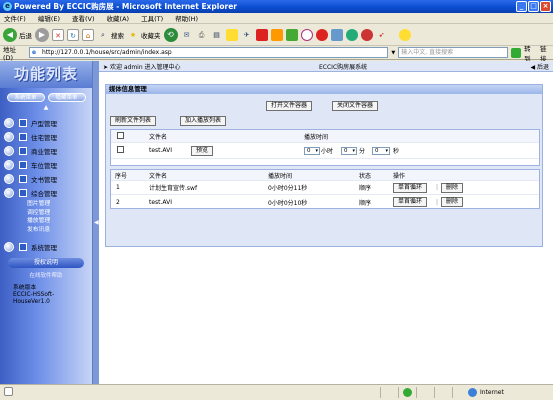  What do you see at coordinates (46, 151) in the screenshot?
I see `sidebar-item-commercial: 商业管理` at bounding box center [46, 151].